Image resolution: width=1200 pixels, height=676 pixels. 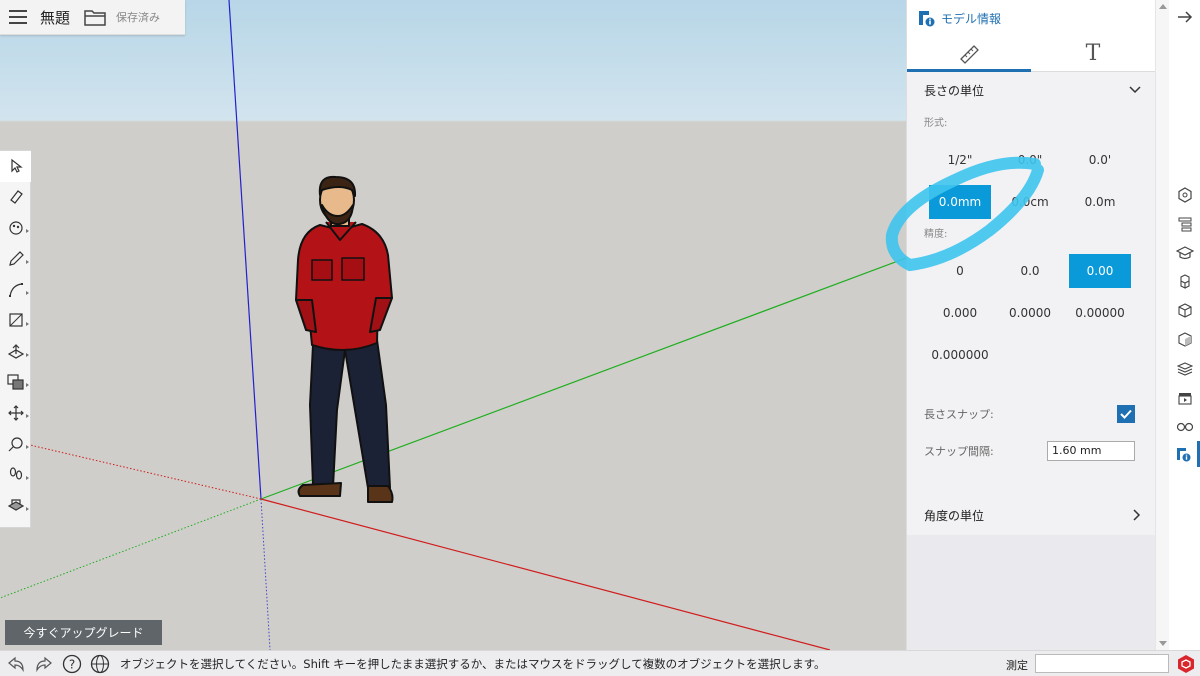 I want to click on tool-walk, so click(x=15, y=474).